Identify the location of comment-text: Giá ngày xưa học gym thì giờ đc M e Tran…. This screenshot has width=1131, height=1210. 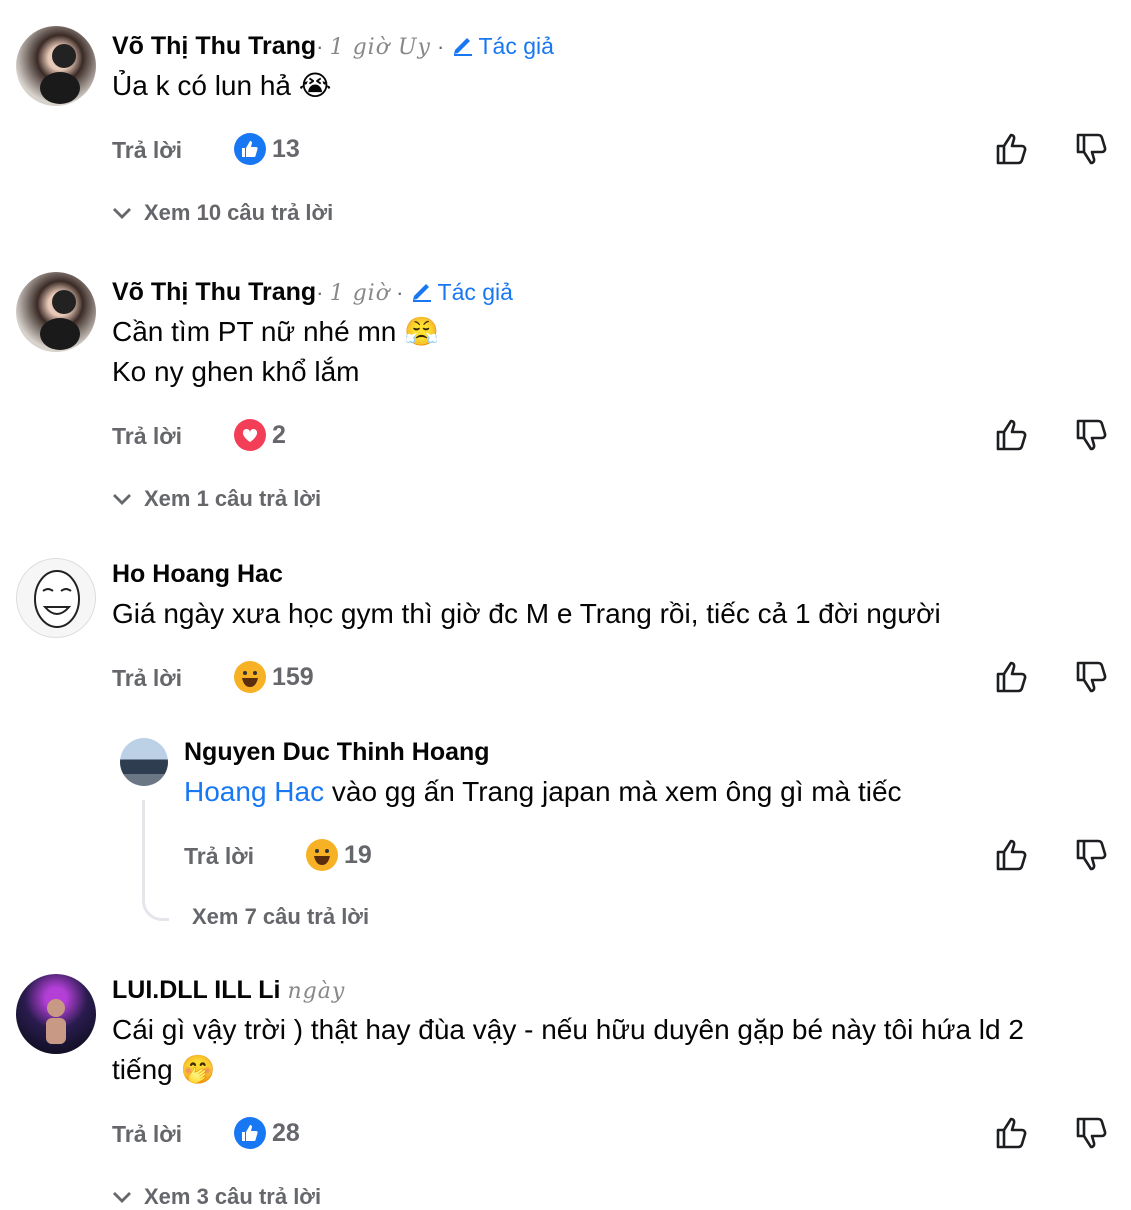
(526, 613).